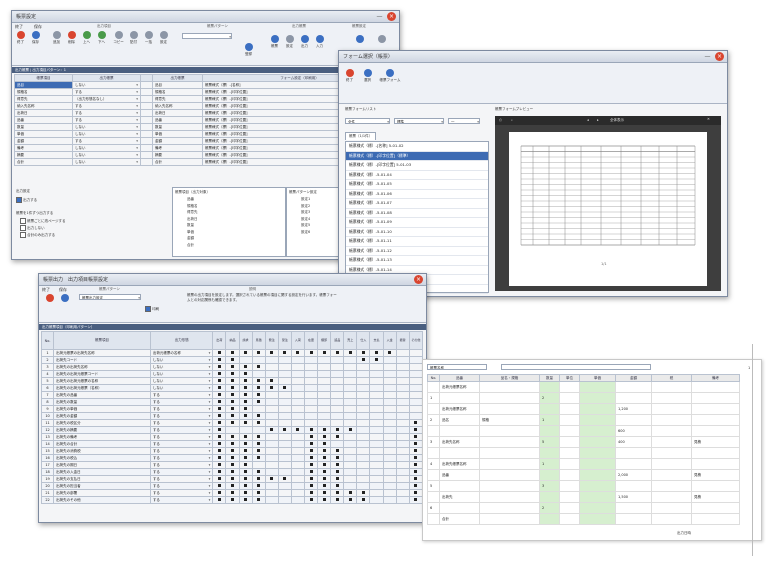 The width and height of the screenshot is (768, 576). Describe the element at coordinates (37, 235) in the screenshot. I see `option-item: 合計のみ出力する` at that location.